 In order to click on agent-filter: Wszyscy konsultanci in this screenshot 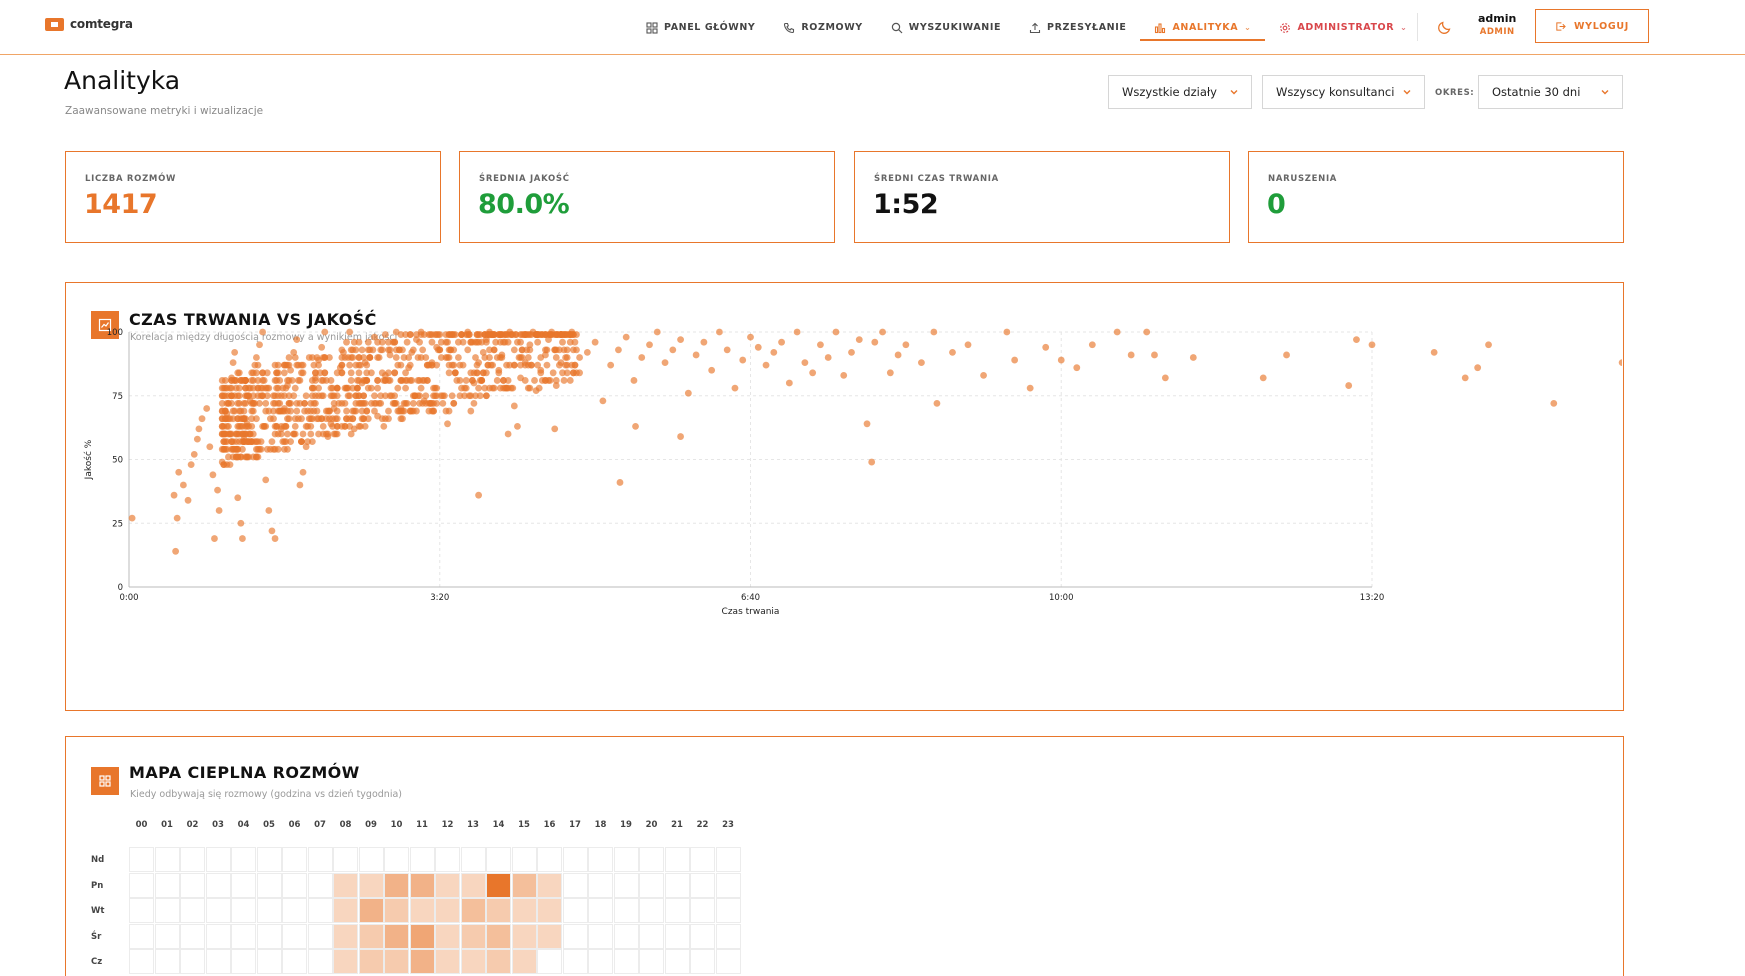, I will do `click(1343, 92)`.